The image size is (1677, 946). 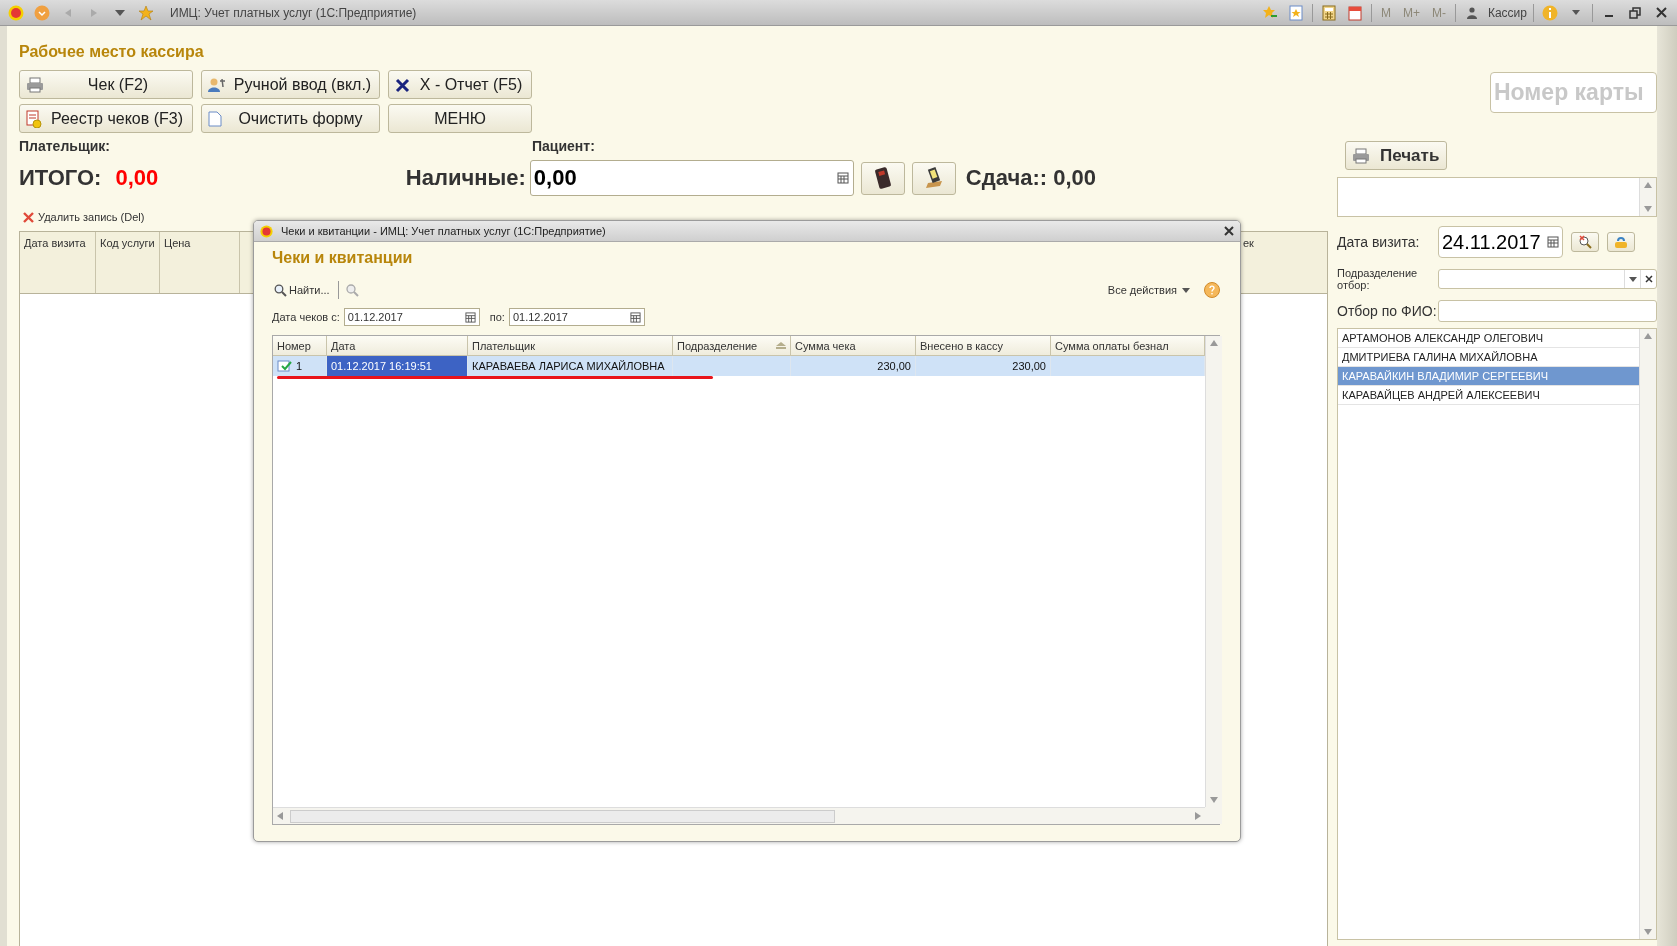 I want to click on department-field, so click(x=1547, y=279).